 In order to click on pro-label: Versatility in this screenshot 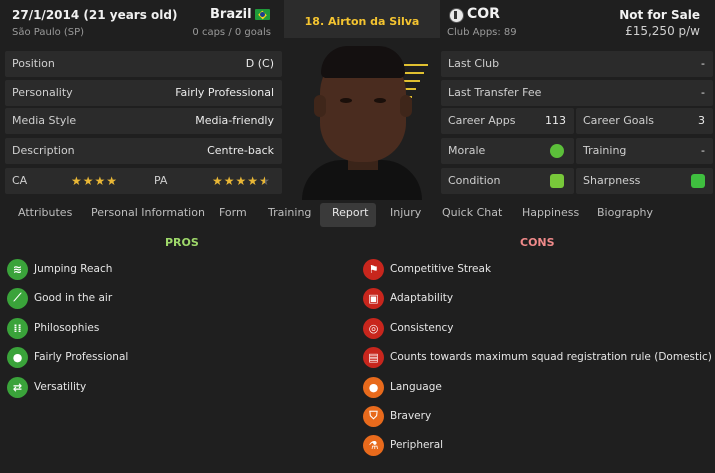, I will do `click(60, 387)`.